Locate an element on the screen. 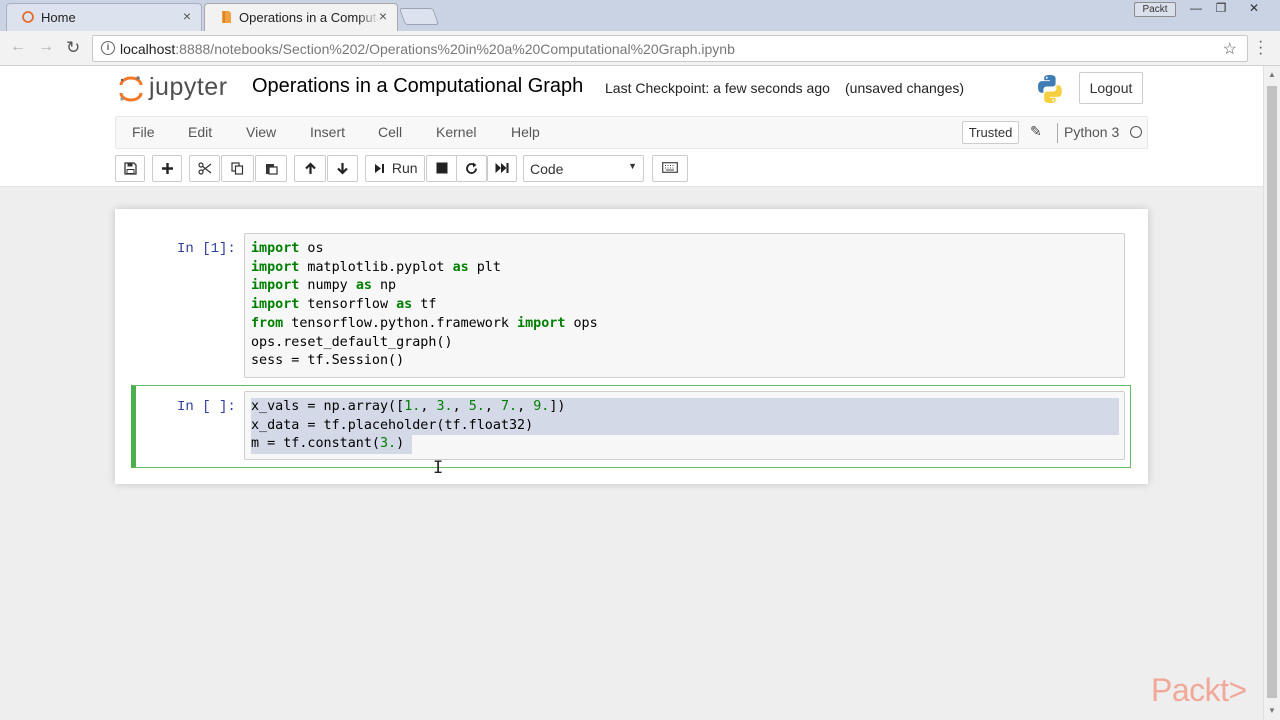  restore-icon: ❐ is located at coordinates (1221, 9).